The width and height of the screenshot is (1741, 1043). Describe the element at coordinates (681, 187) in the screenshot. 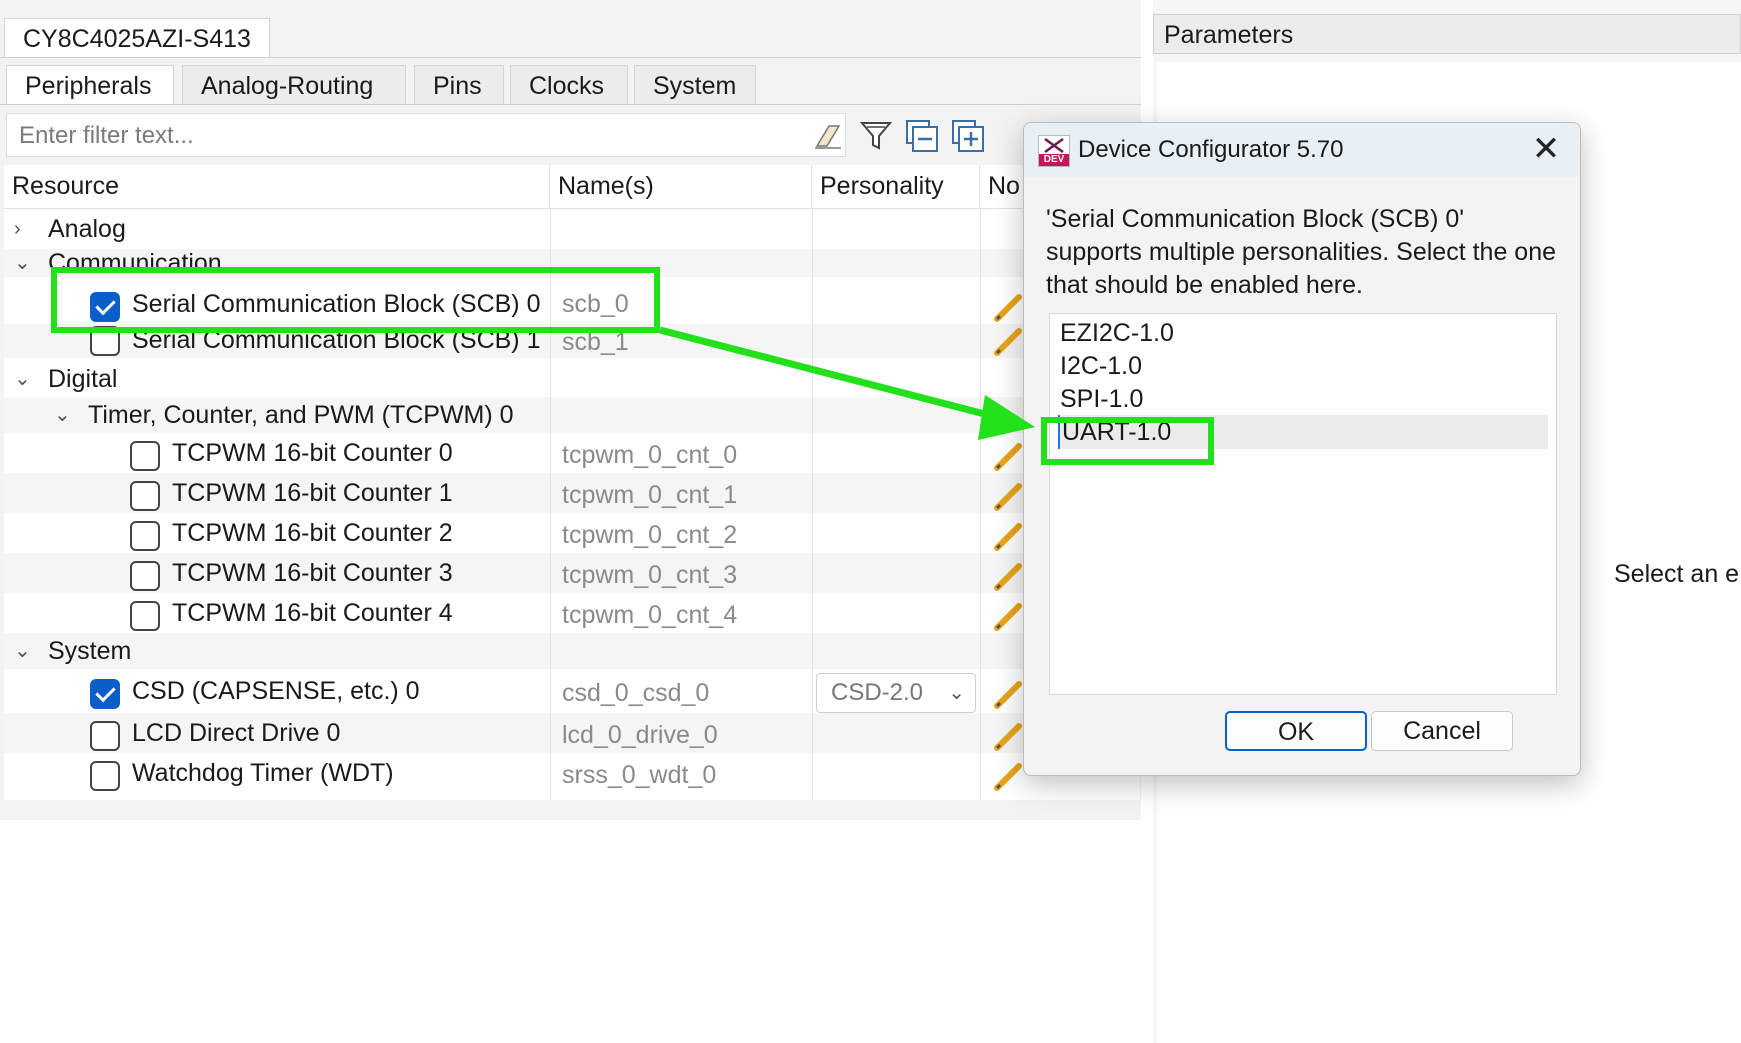

I see `column-header-names: Name(s)` at that location.